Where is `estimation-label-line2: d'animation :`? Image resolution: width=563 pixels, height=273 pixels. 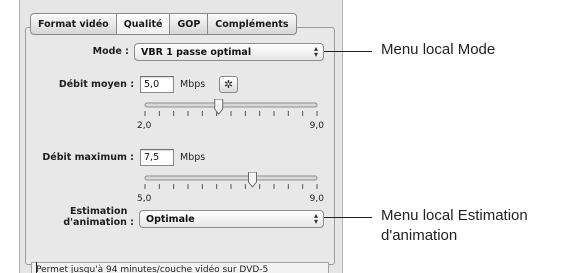
estimation-label-line2: d'animation : is located at coordinates (98, 222).